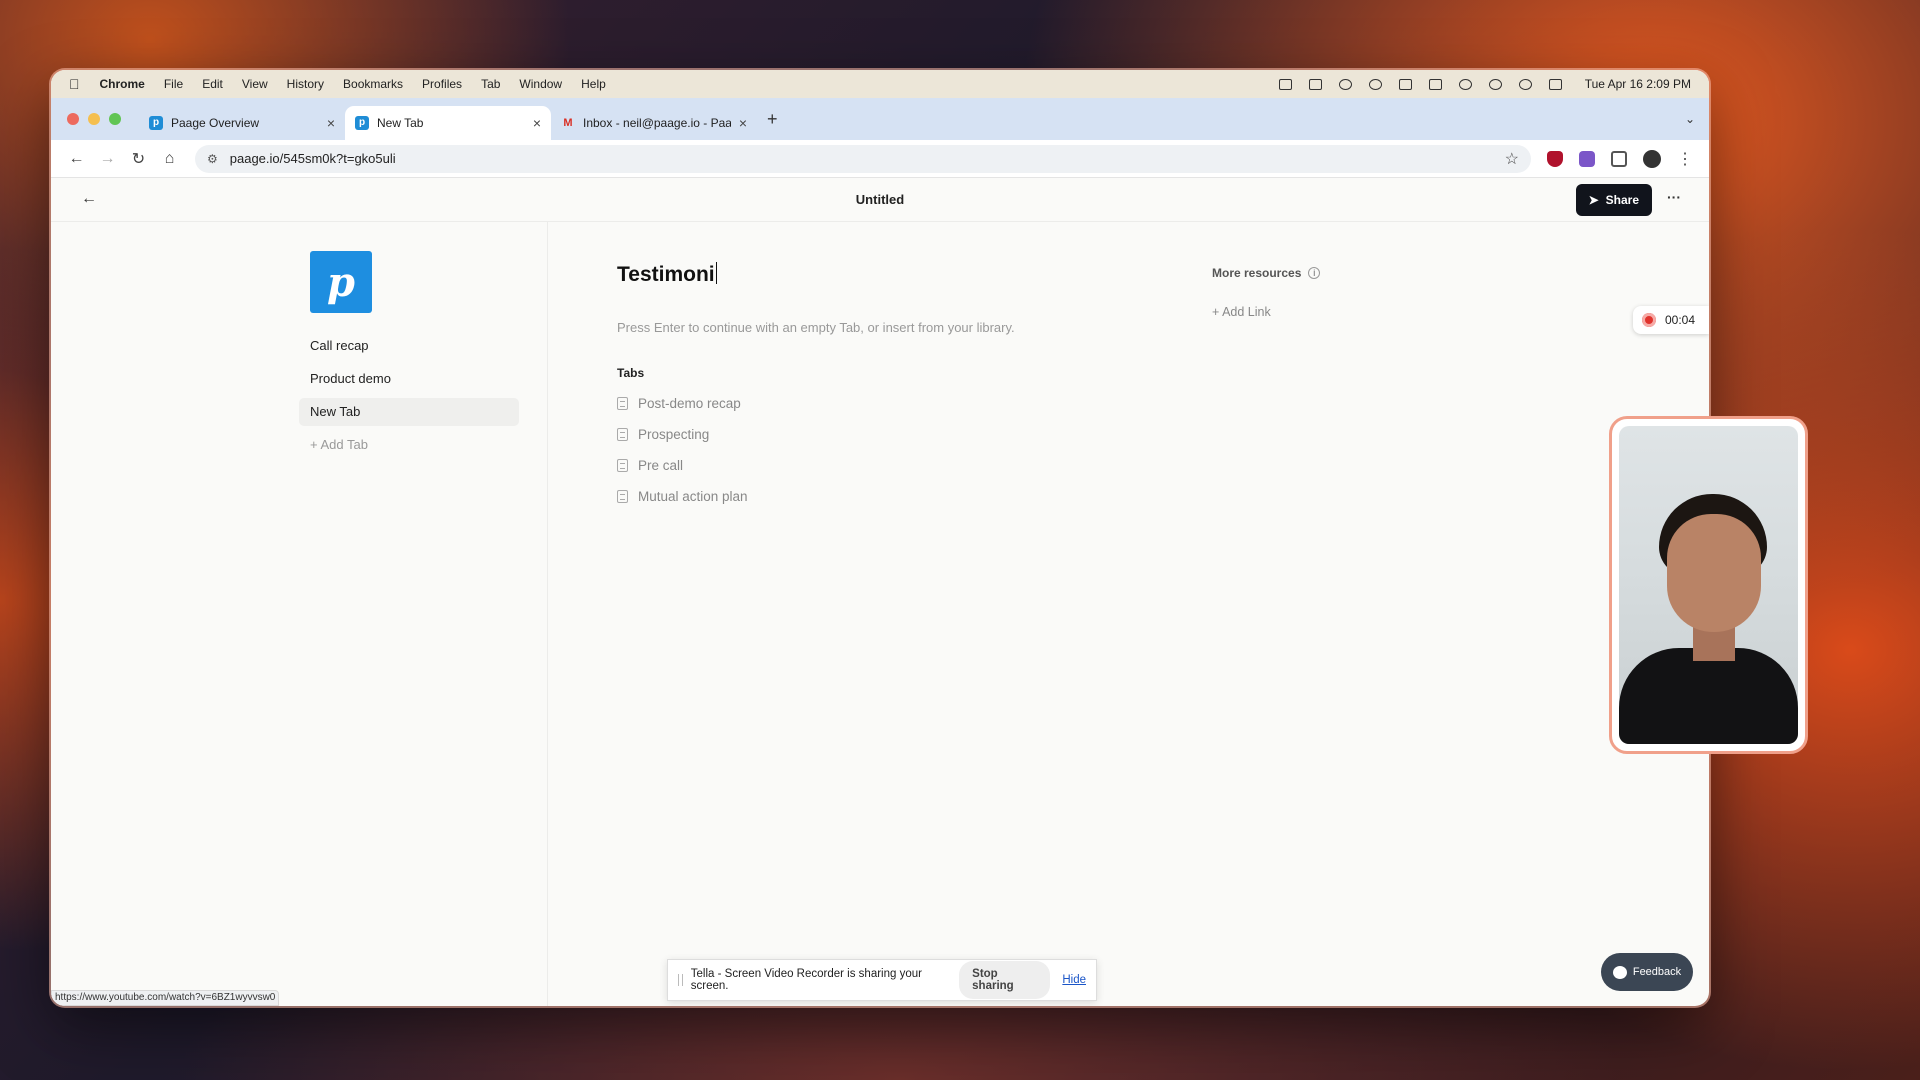 The image size is (1920, 1080). Describe the element at coordinates (1217, 312) in the screenshot. I see `plus-icon: +` at that location.